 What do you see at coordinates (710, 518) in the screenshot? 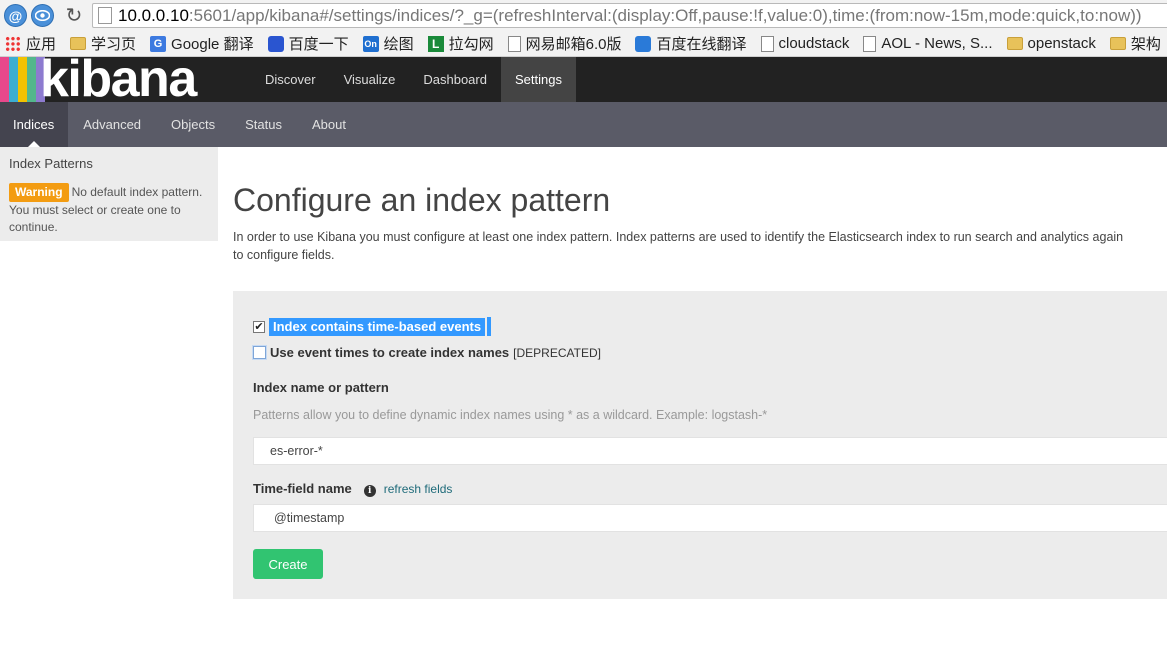
I see `time-field-select: @timestamp` at bounding box center [710, 518].